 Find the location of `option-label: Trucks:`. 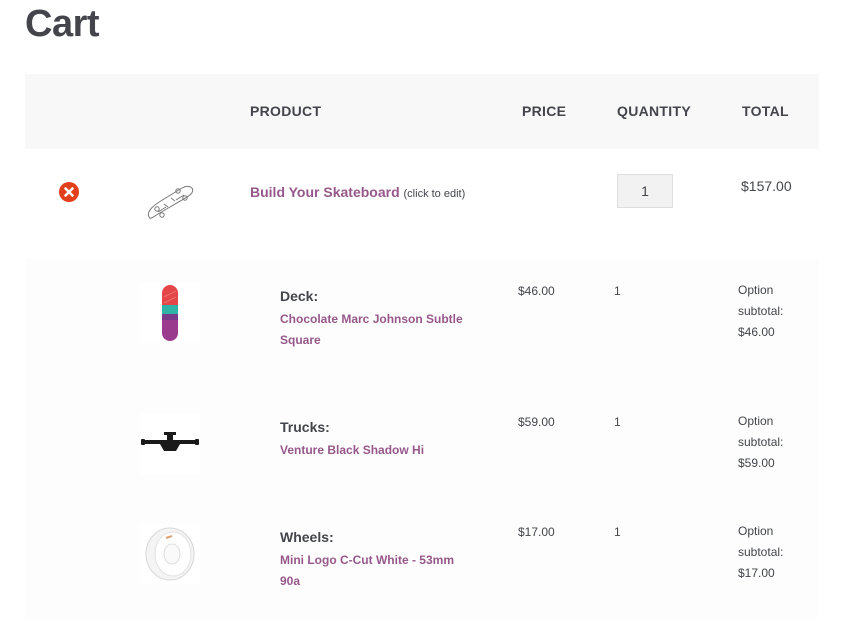

option-label: Trucks: is located at coordinates (305, 427).